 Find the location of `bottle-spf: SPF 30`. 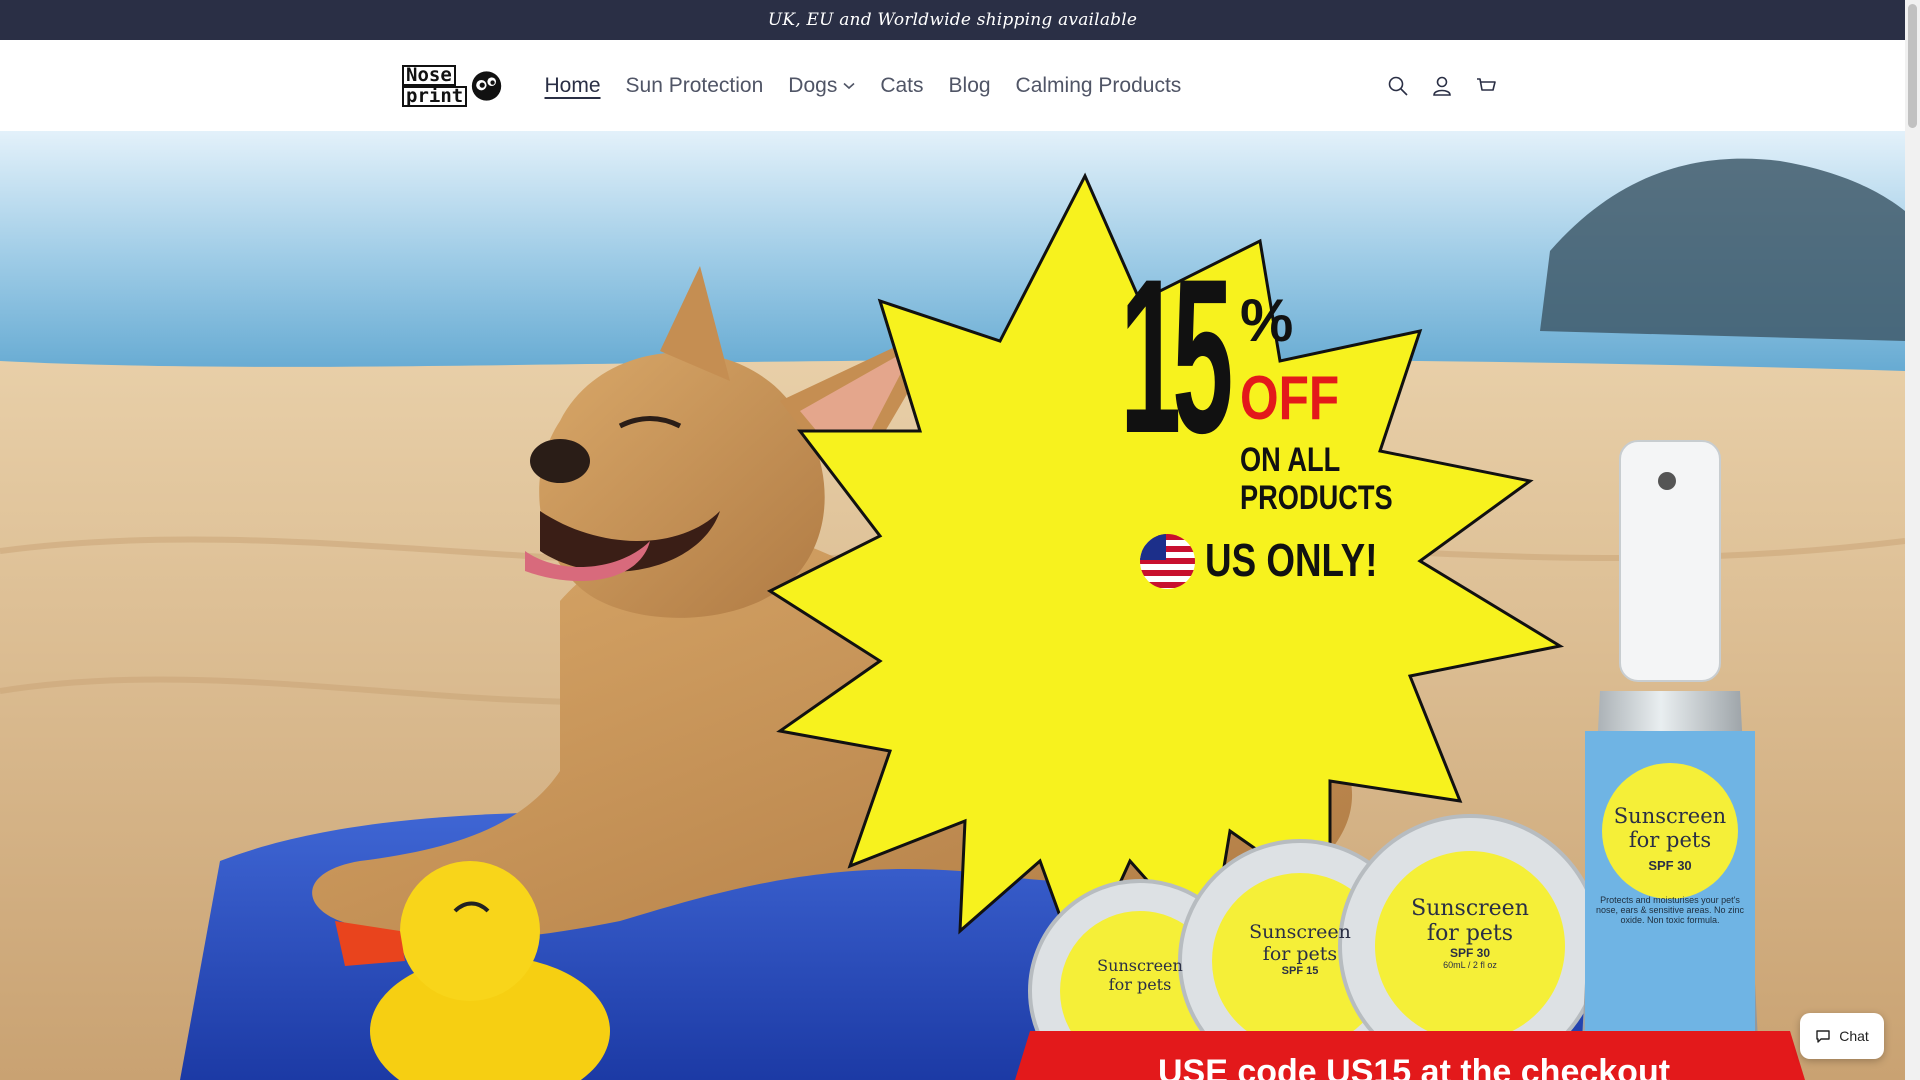

bottle-spf: SPF 30 is located at coordinates (1670, 865).